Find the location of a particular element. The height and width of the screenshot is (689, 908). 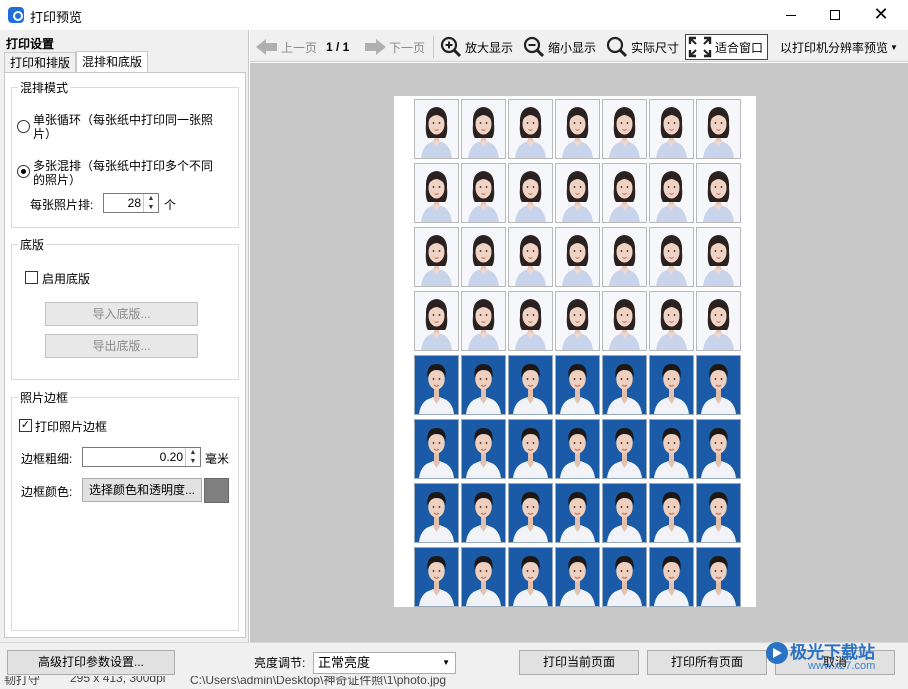

zoom-out-icon is located at coordinates (534, 47).